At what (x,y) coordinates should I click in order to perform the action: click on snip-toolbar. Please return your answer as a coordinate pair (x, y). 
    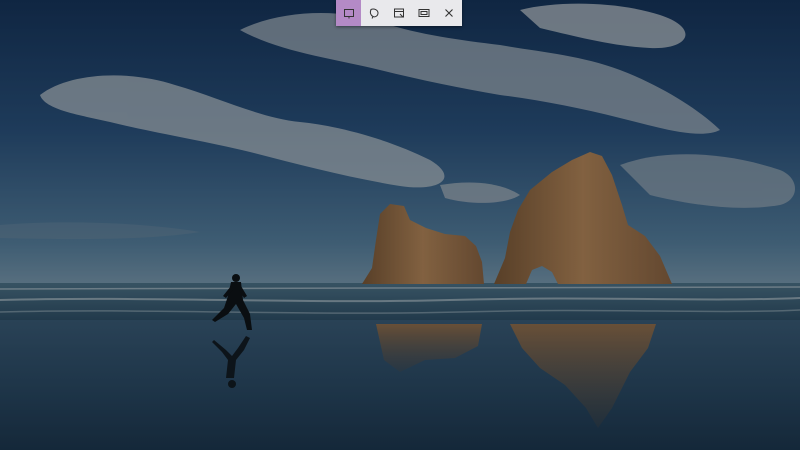
    Looking at the image, I should click on (399, 13).